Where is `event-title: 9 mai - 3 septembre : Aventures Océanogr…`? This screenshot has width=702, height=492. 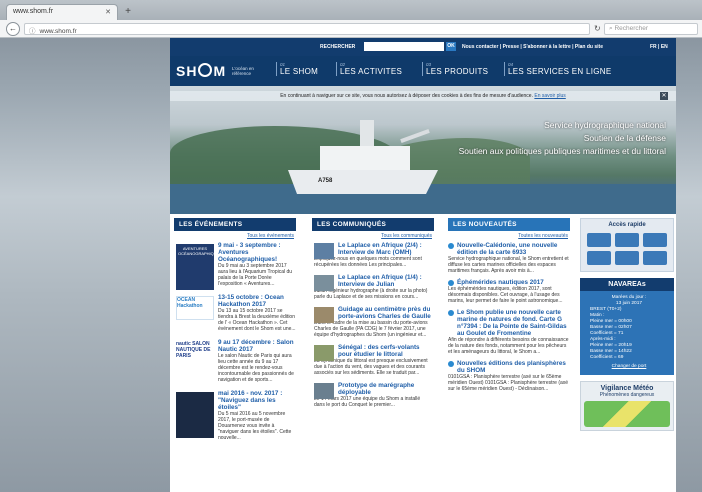 event-title: 9 mai - 3 septembre : Aventures Océanogr… is located at coordinates (257, 252).